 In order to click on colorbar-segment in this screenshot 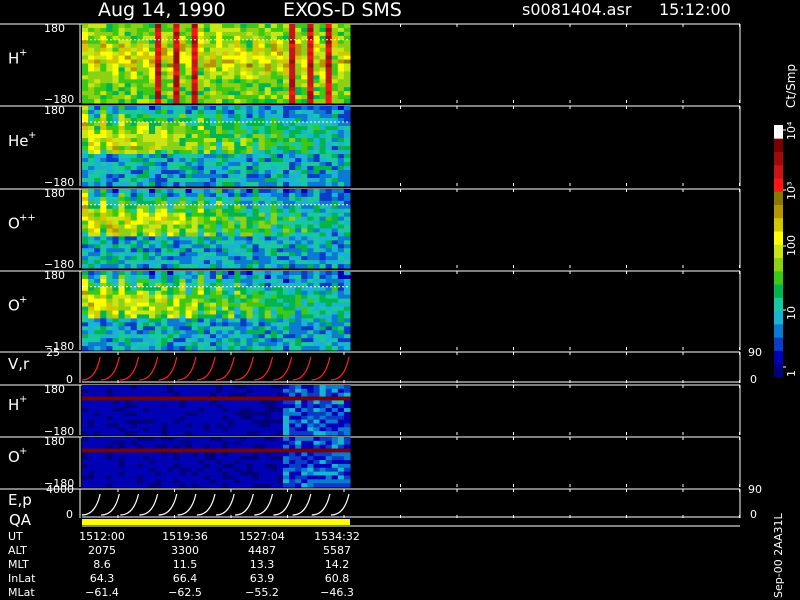, I will do `click(778, 145)`.